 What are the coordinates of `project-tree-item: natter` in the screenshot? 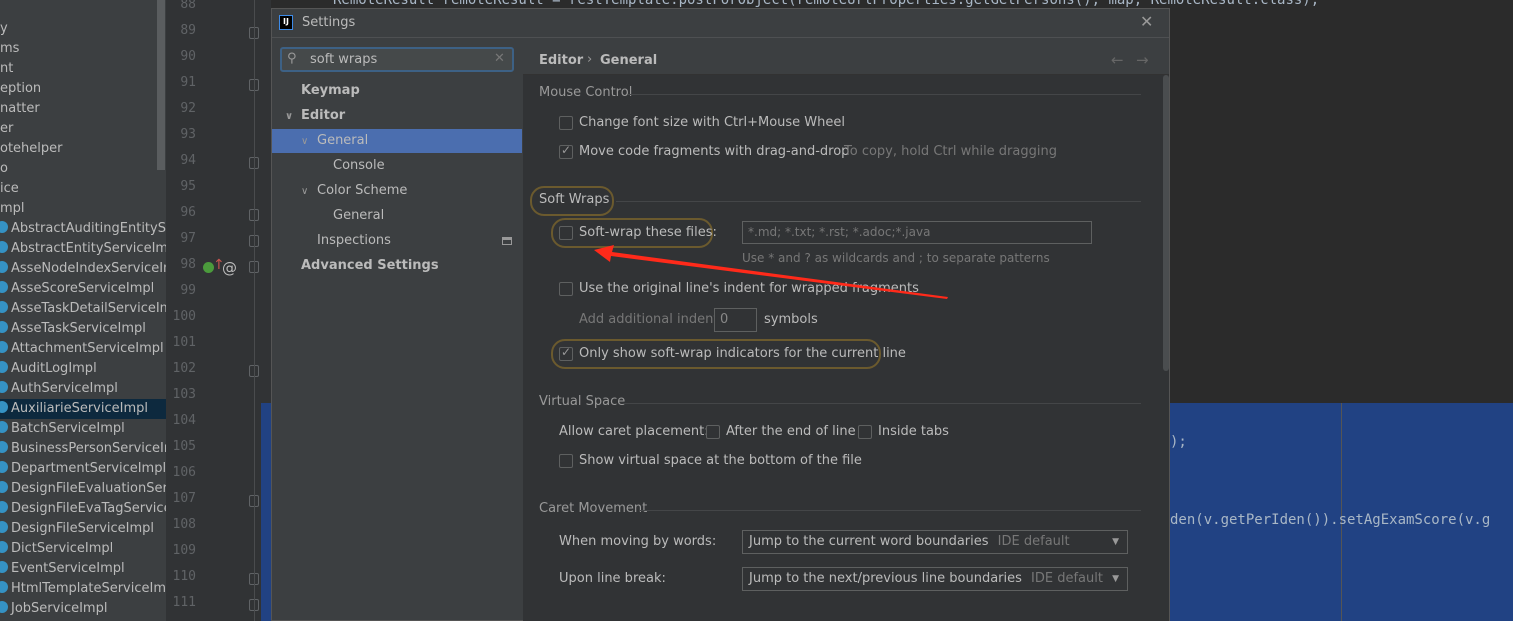 It's located at (83, 109).